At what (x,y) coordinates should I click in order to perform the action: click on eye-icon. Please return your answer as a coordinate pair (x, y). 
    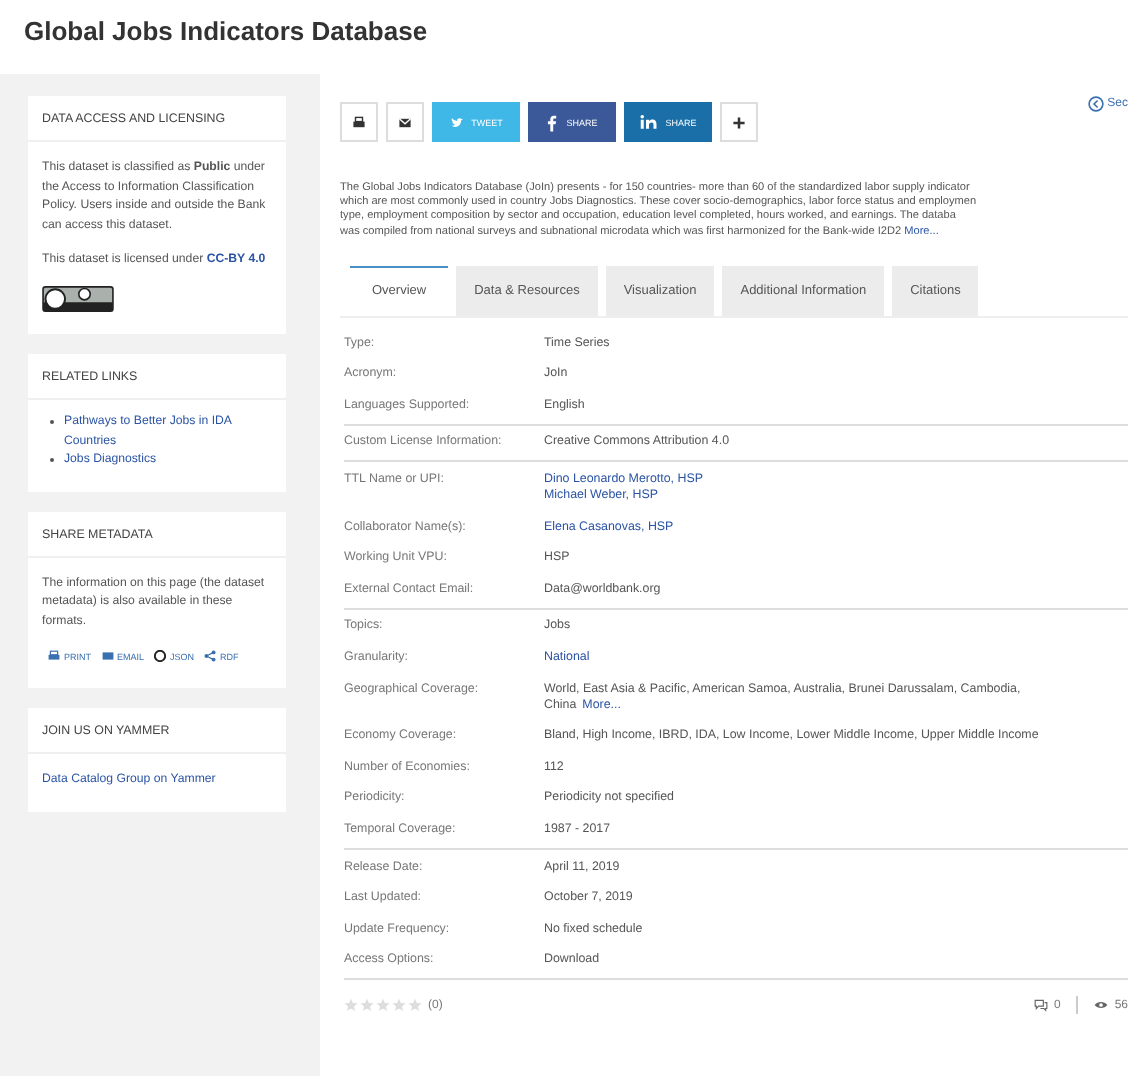
    Looking at the image, I should click on (1101, 1005).